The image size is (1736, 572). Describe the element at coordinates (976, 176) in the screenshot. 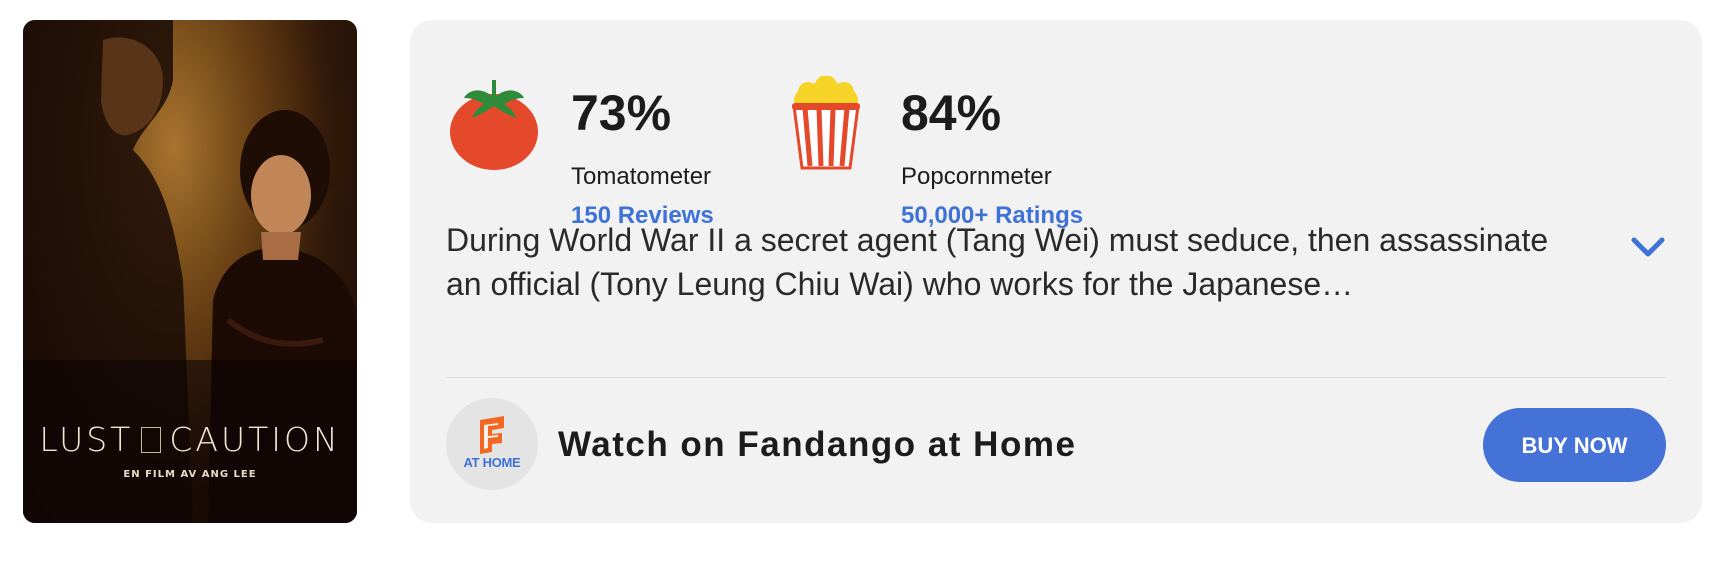

I see `popcornmeter-label: Popcornmeter` at that location.